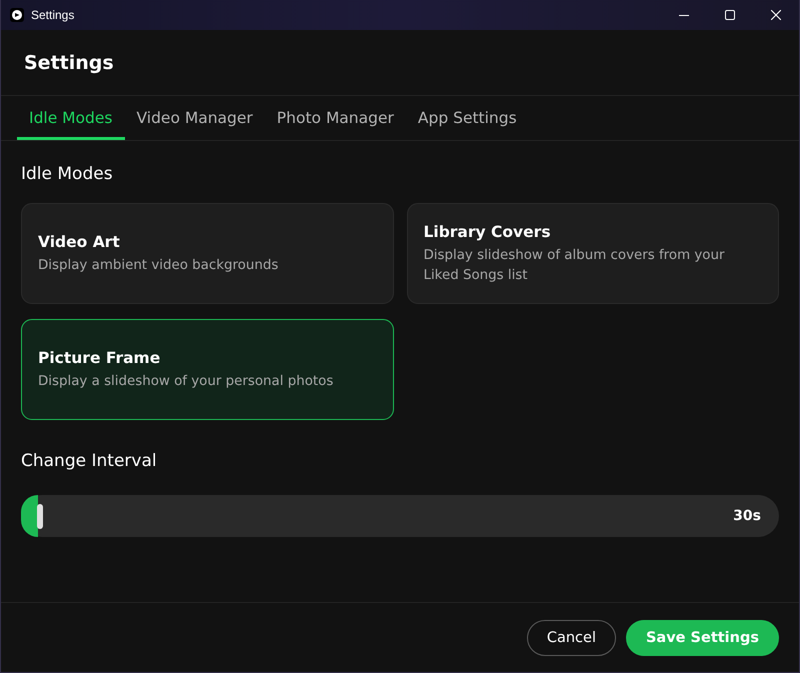  I want to click on slider-thumb, so click(40, 516).